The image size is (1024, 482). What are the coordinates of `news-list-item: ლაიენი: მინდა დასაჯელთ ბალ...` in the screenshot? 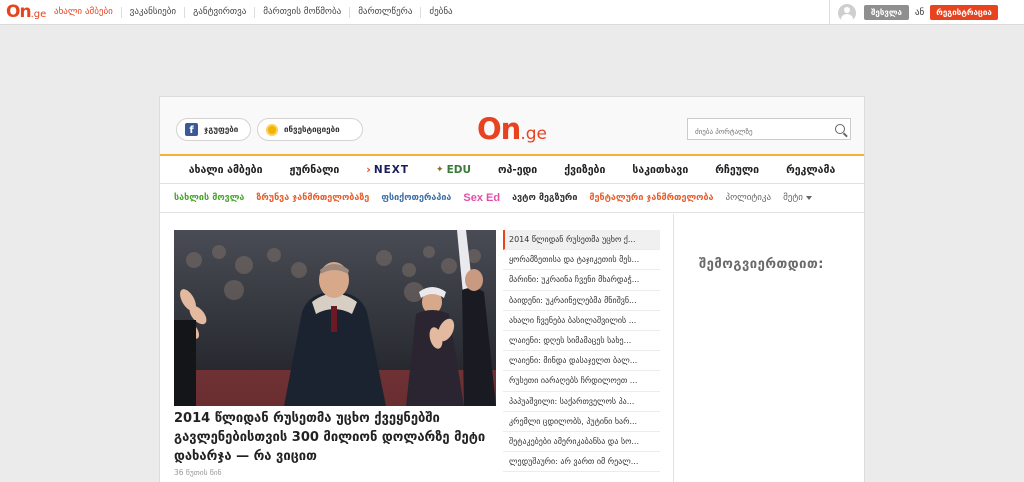 It's located at (581, 361).